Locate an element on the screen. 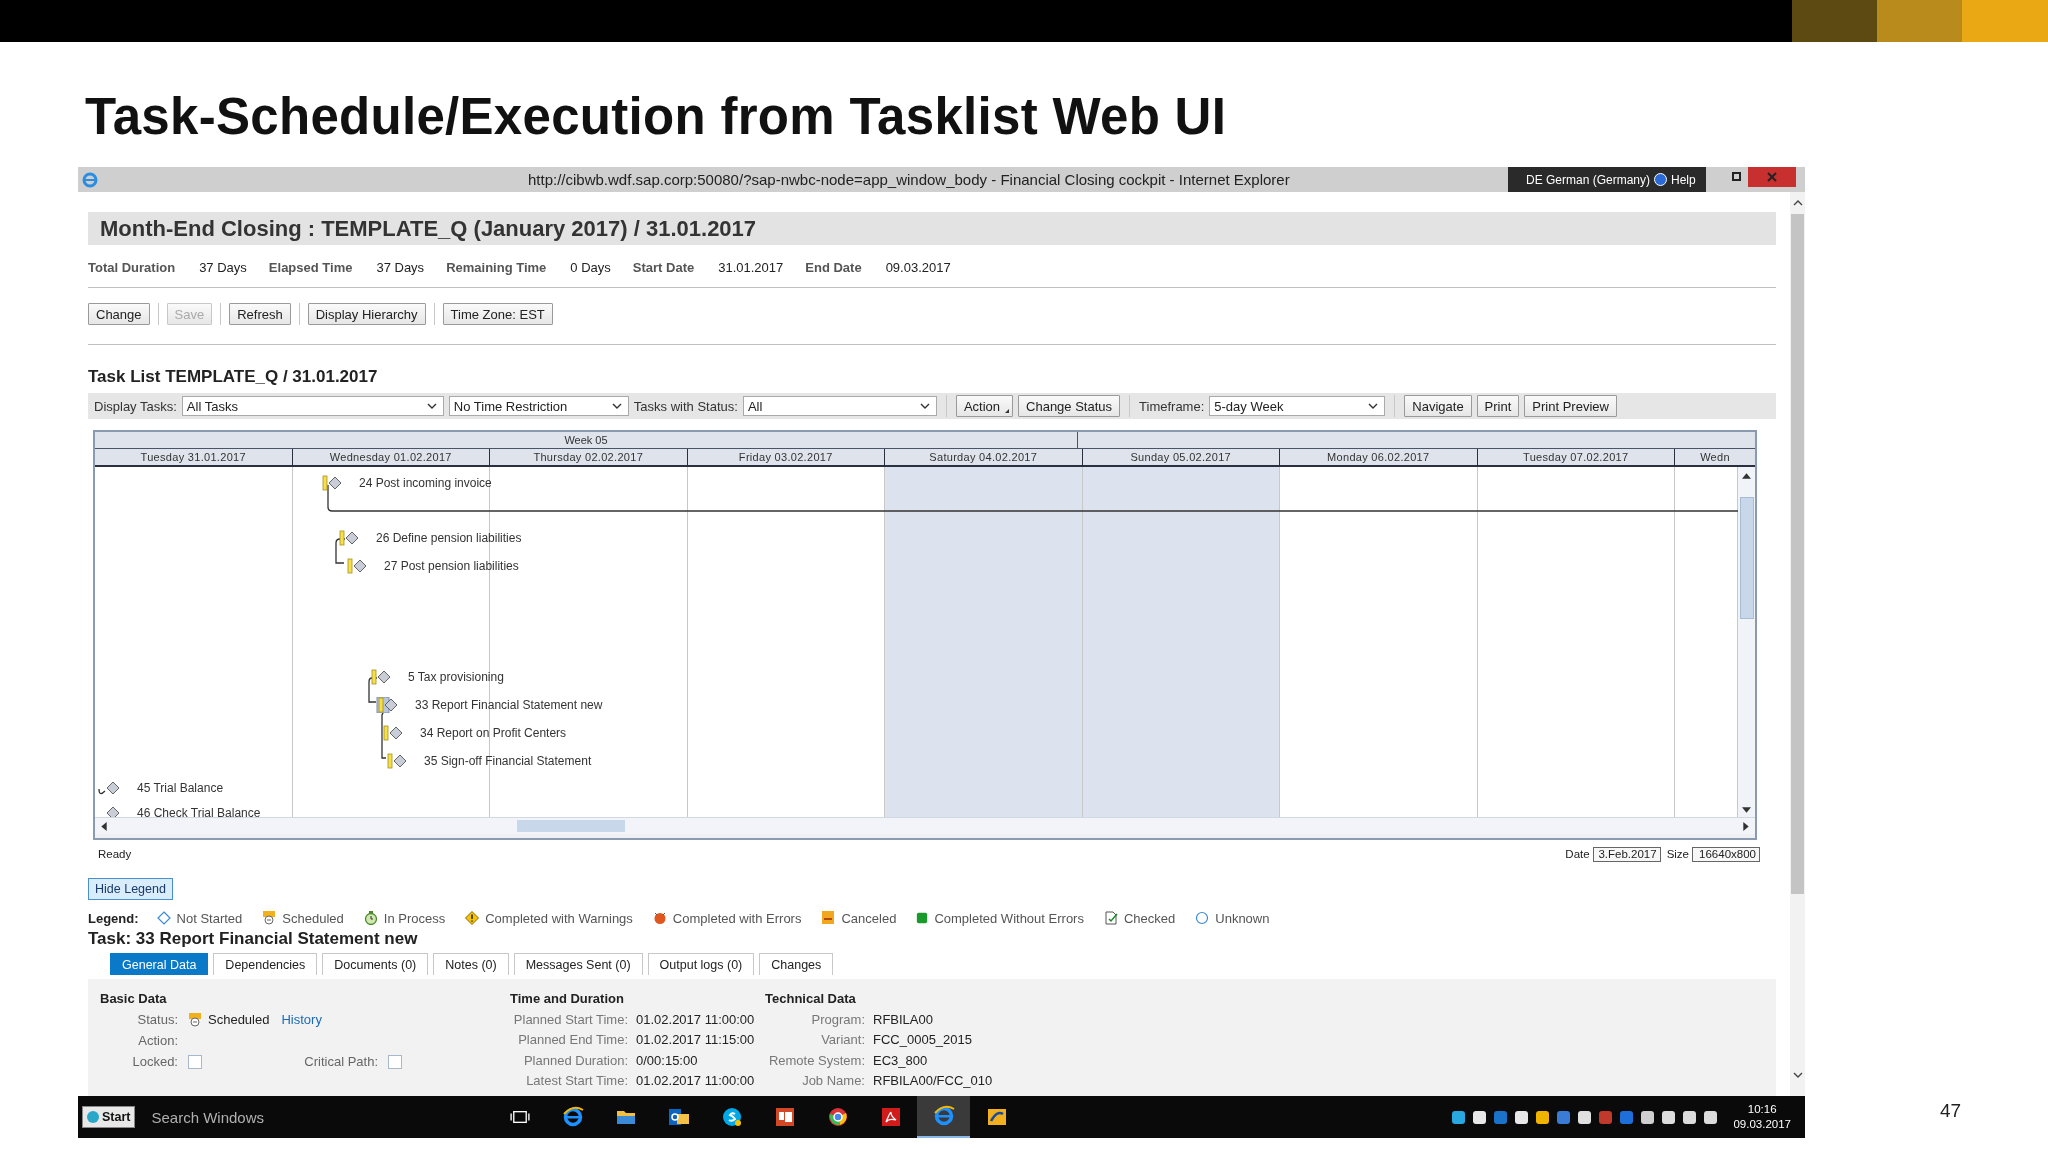 Image resolution: width=2048 pixels, height=1152 pixels. task-label: 26 Define pension liabilities is located at coordinates (449, 538).